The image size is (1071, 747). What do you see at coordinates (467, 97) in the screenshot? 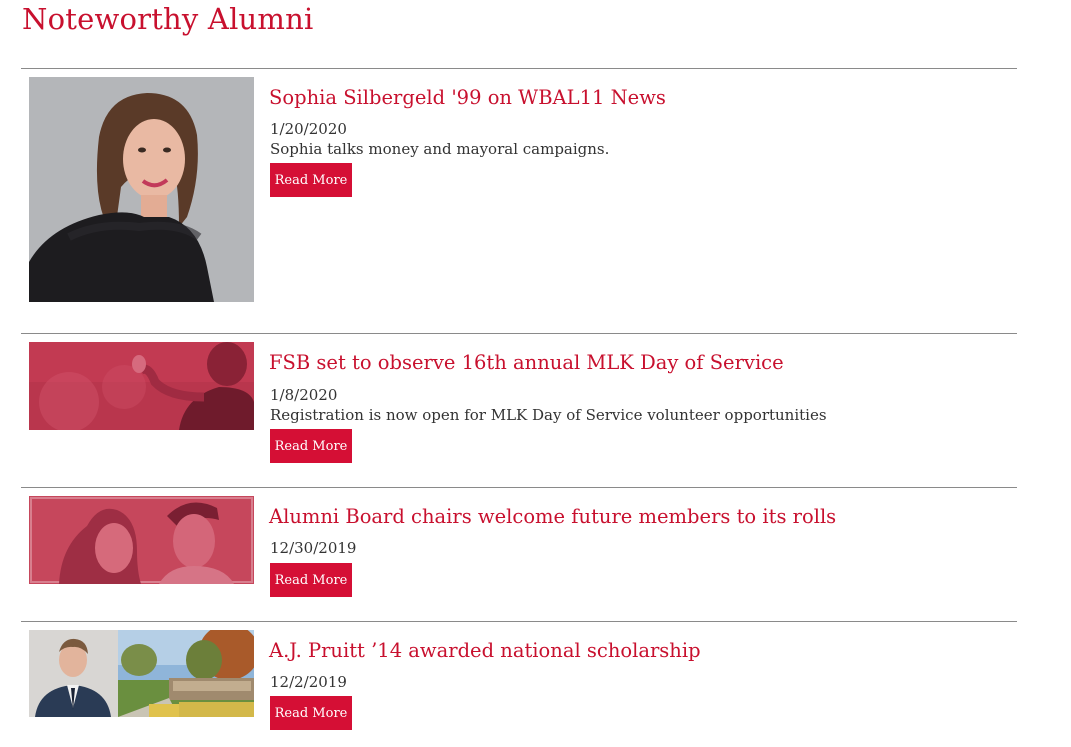
I see `article-title: Sophia Silbergeld '99 on WBAL11 News` at bounding box center [467, 97].